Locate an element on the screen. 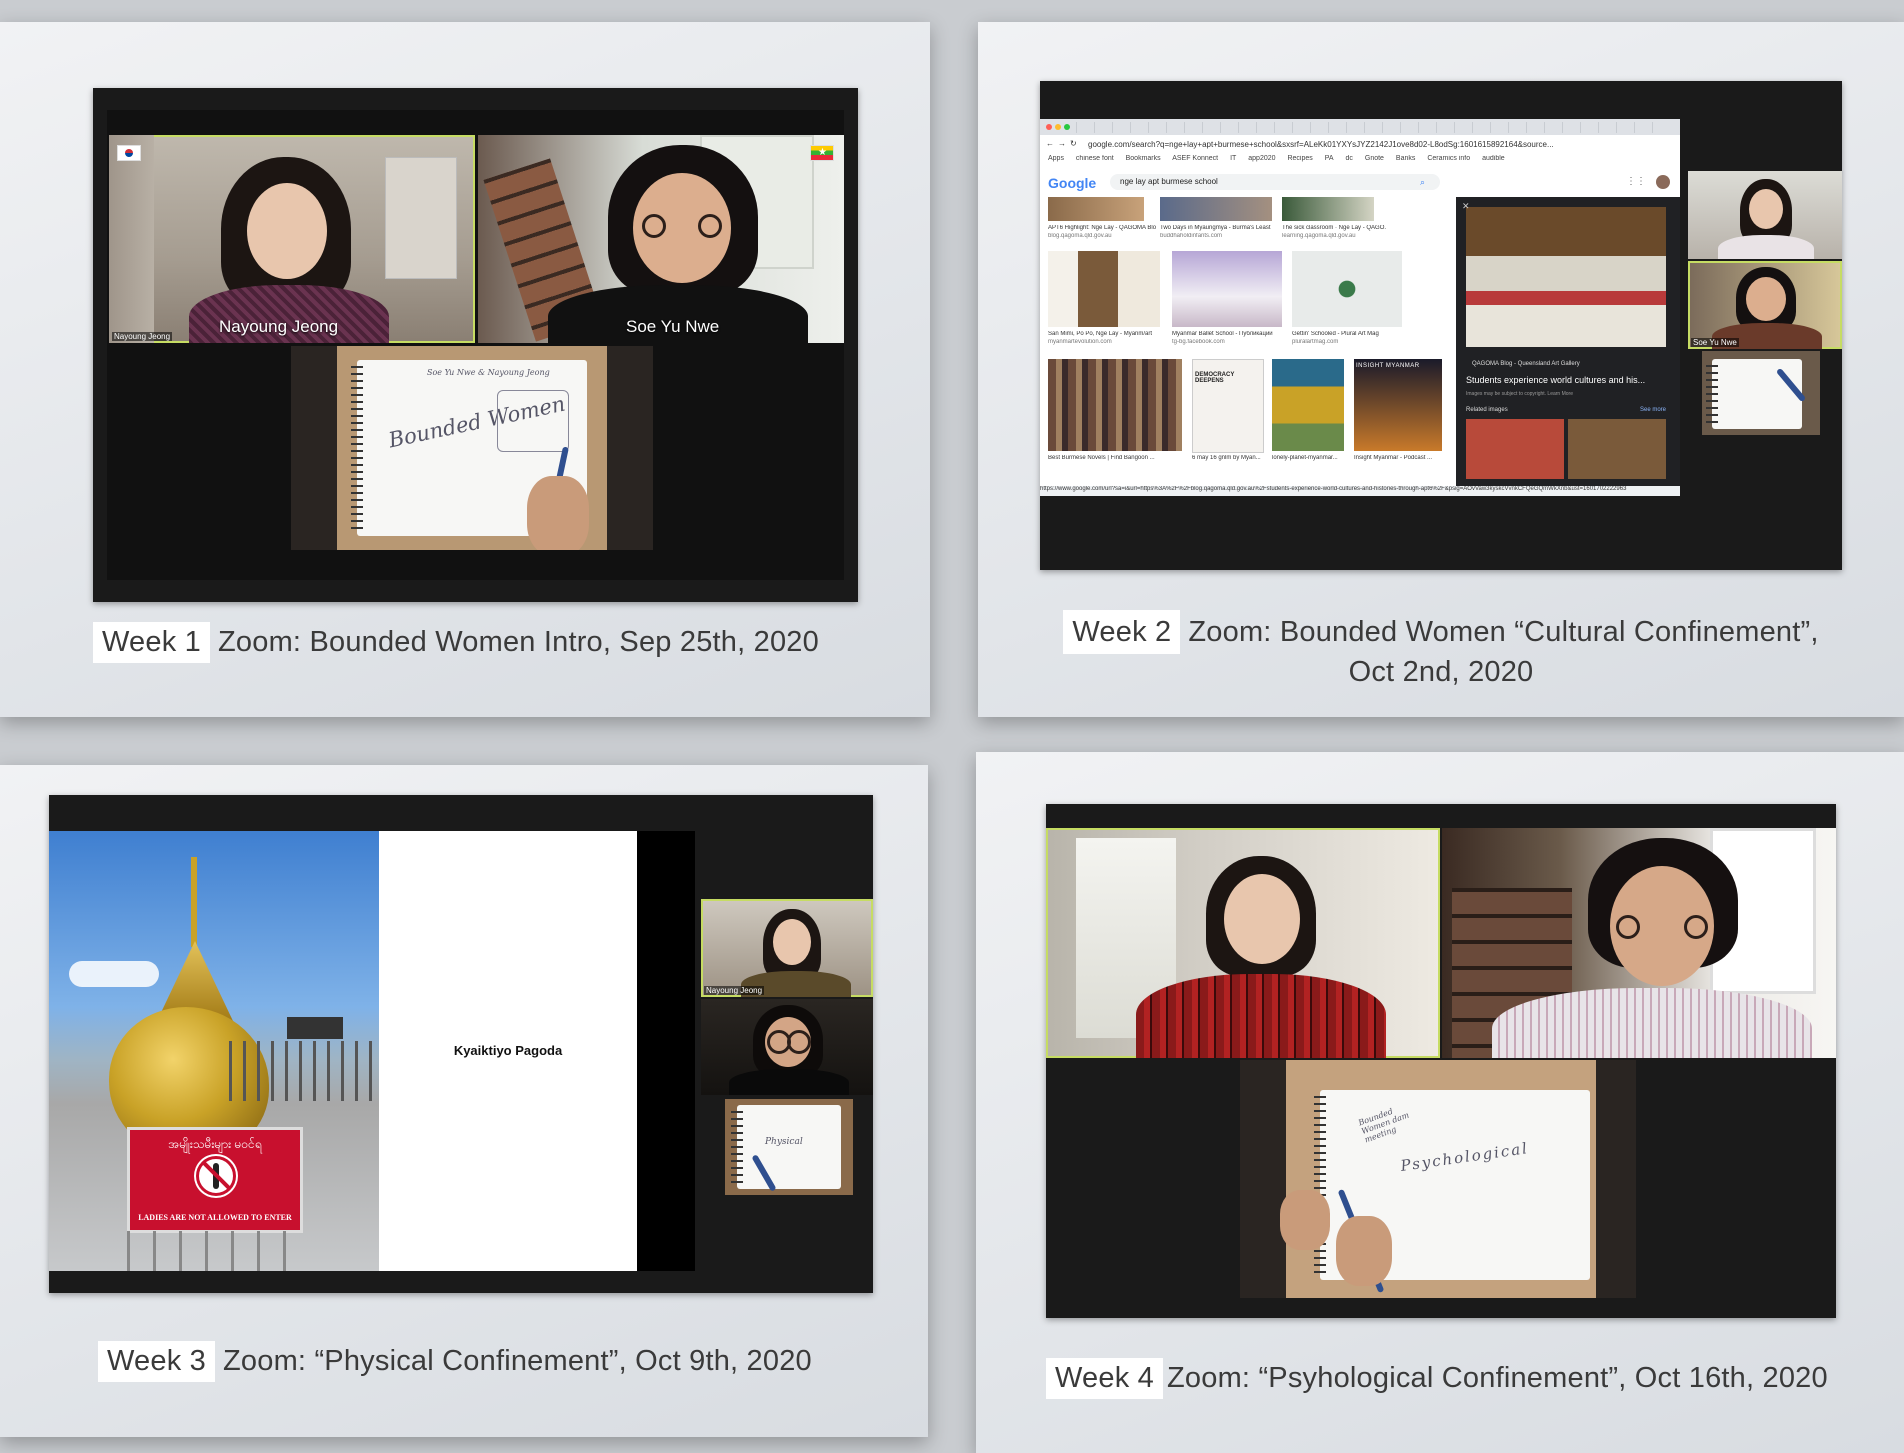 The height and width of the screenshot is (1453, 1904). participant-name: Nayoung Jeong is located at coordinates (279, 326).